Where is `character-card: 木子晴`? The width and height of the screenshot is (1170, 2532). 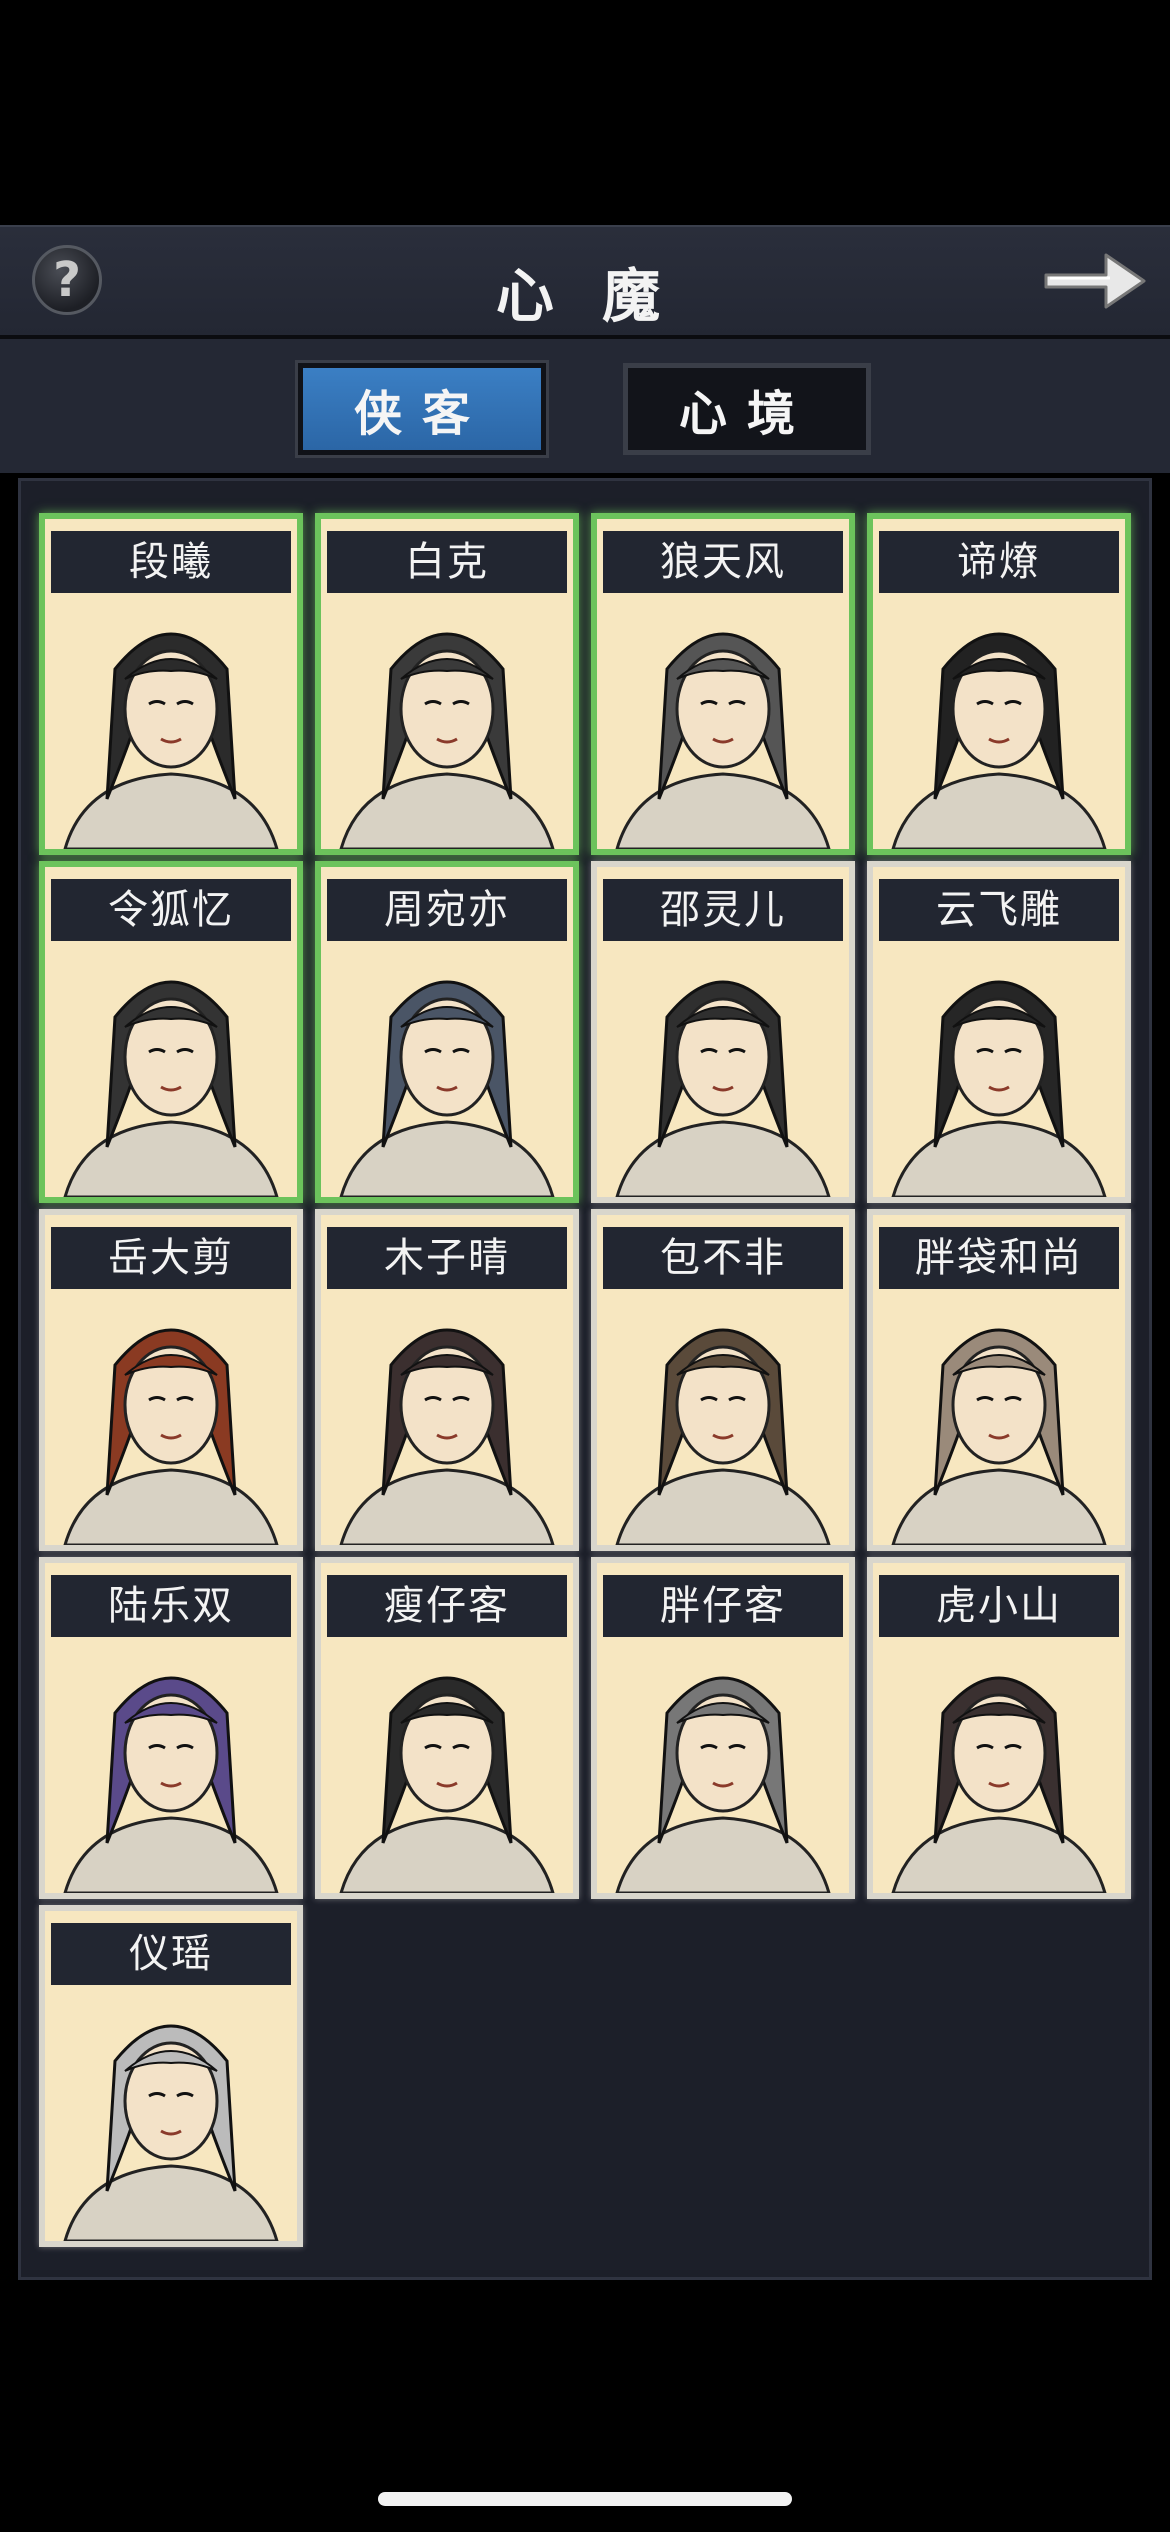 character-card: 木子晴 is located at coordinates (447, 1380).